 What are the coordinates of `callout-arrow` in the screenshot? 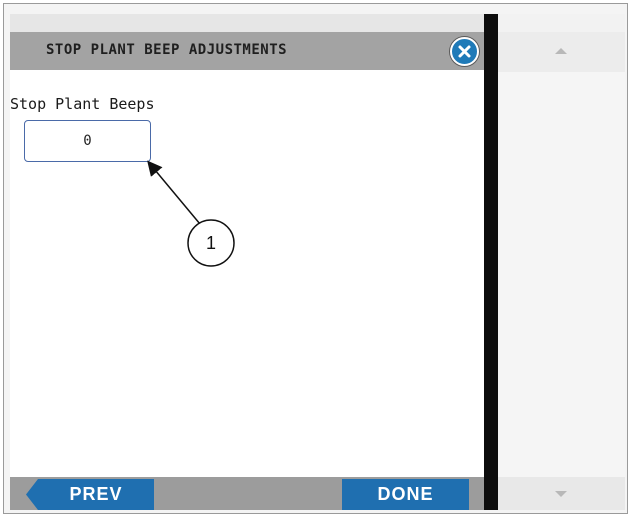 It's located at (191, 213).